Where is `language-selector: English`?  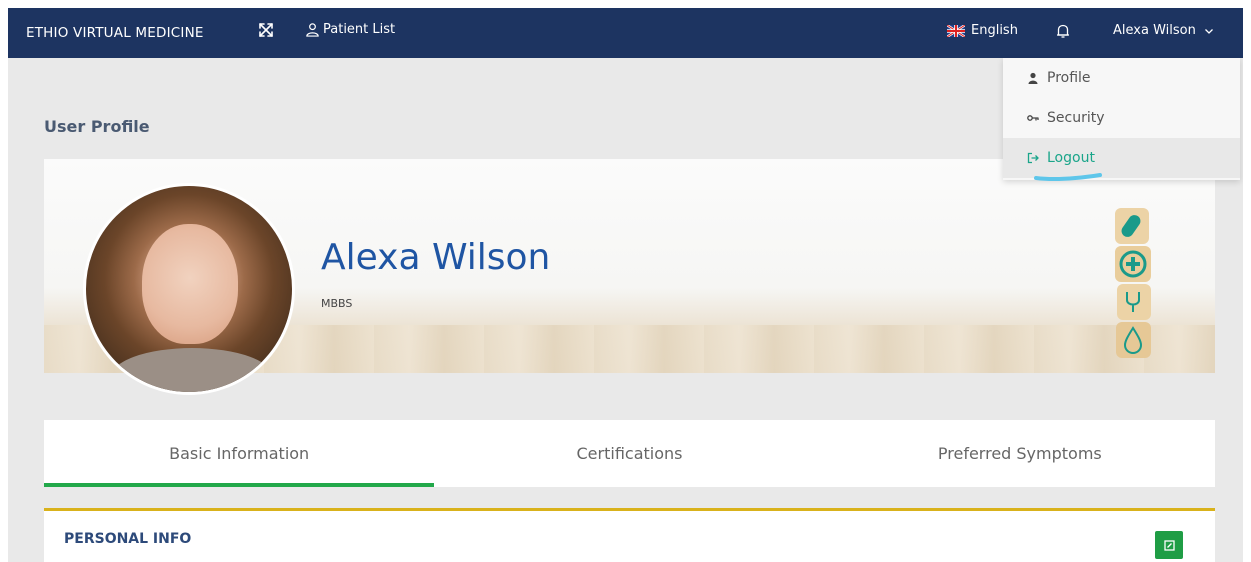 language-selector: English is located at coordinates (982, 30).